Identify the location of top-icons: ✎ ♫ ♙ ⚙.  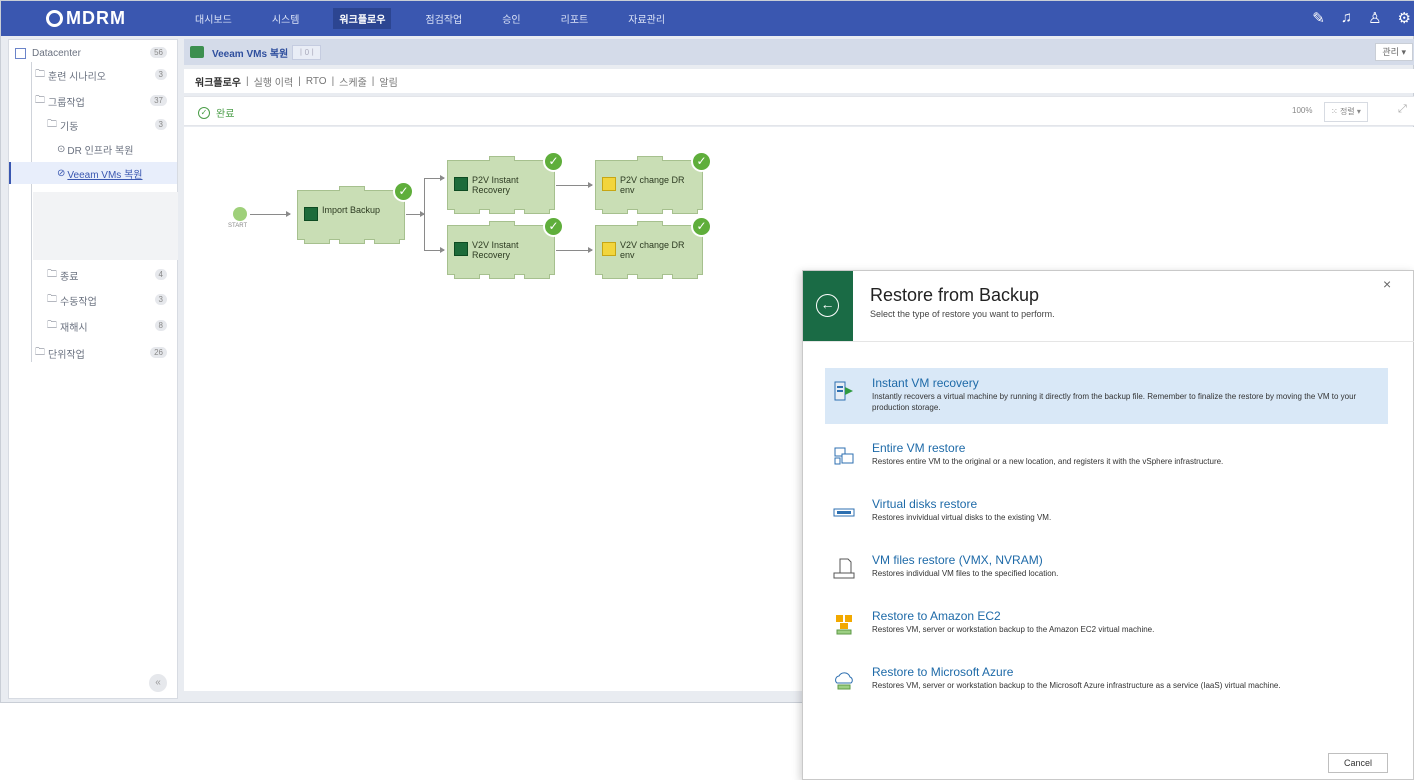
(1353, 18).